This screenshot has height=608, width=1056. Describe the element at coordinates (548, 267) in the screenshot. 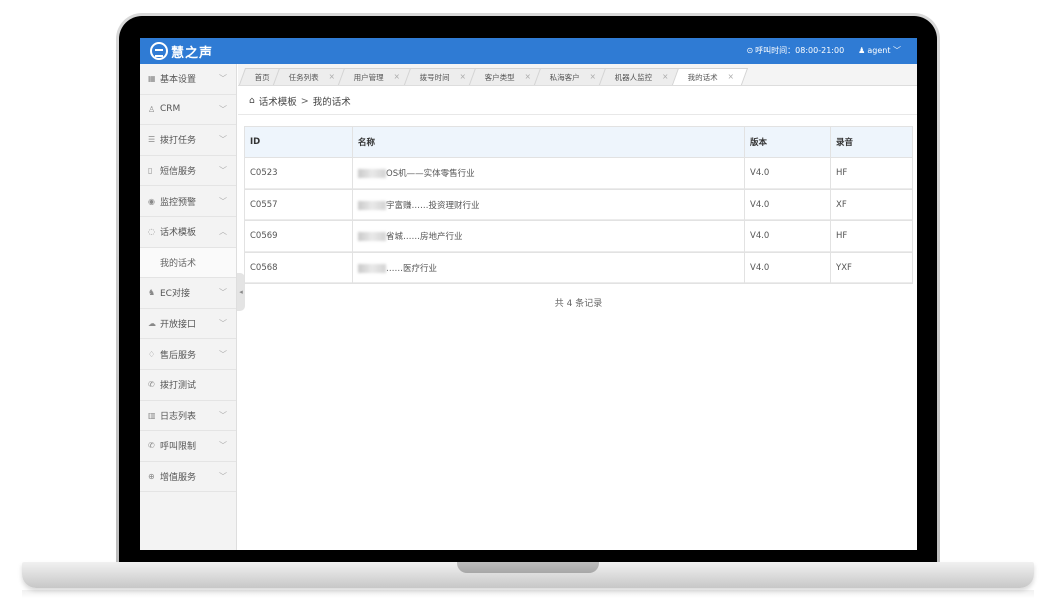

I see `cell-name: ……医疗行业` at that location.